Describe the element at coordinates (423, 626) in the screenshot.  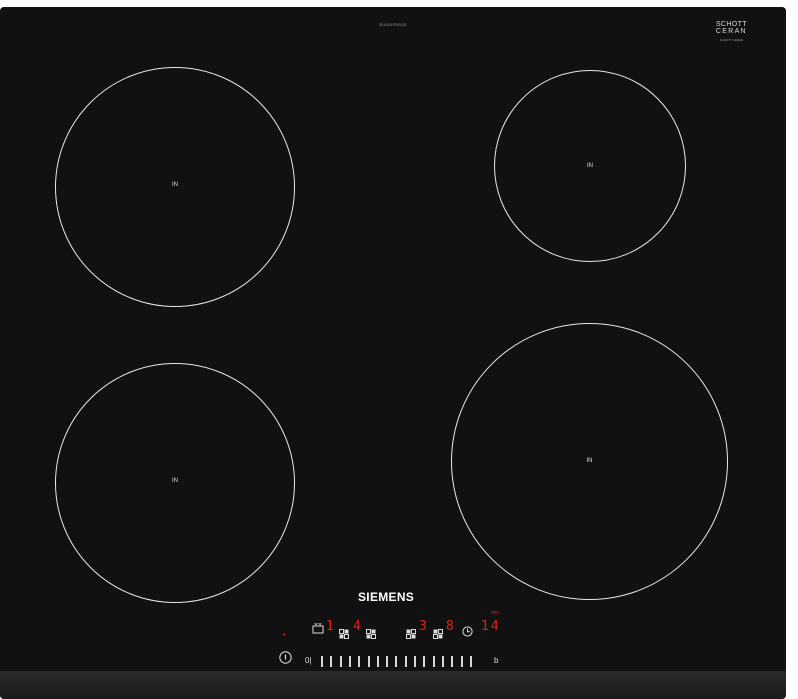
I see `zone-display-3: 3` at that location.